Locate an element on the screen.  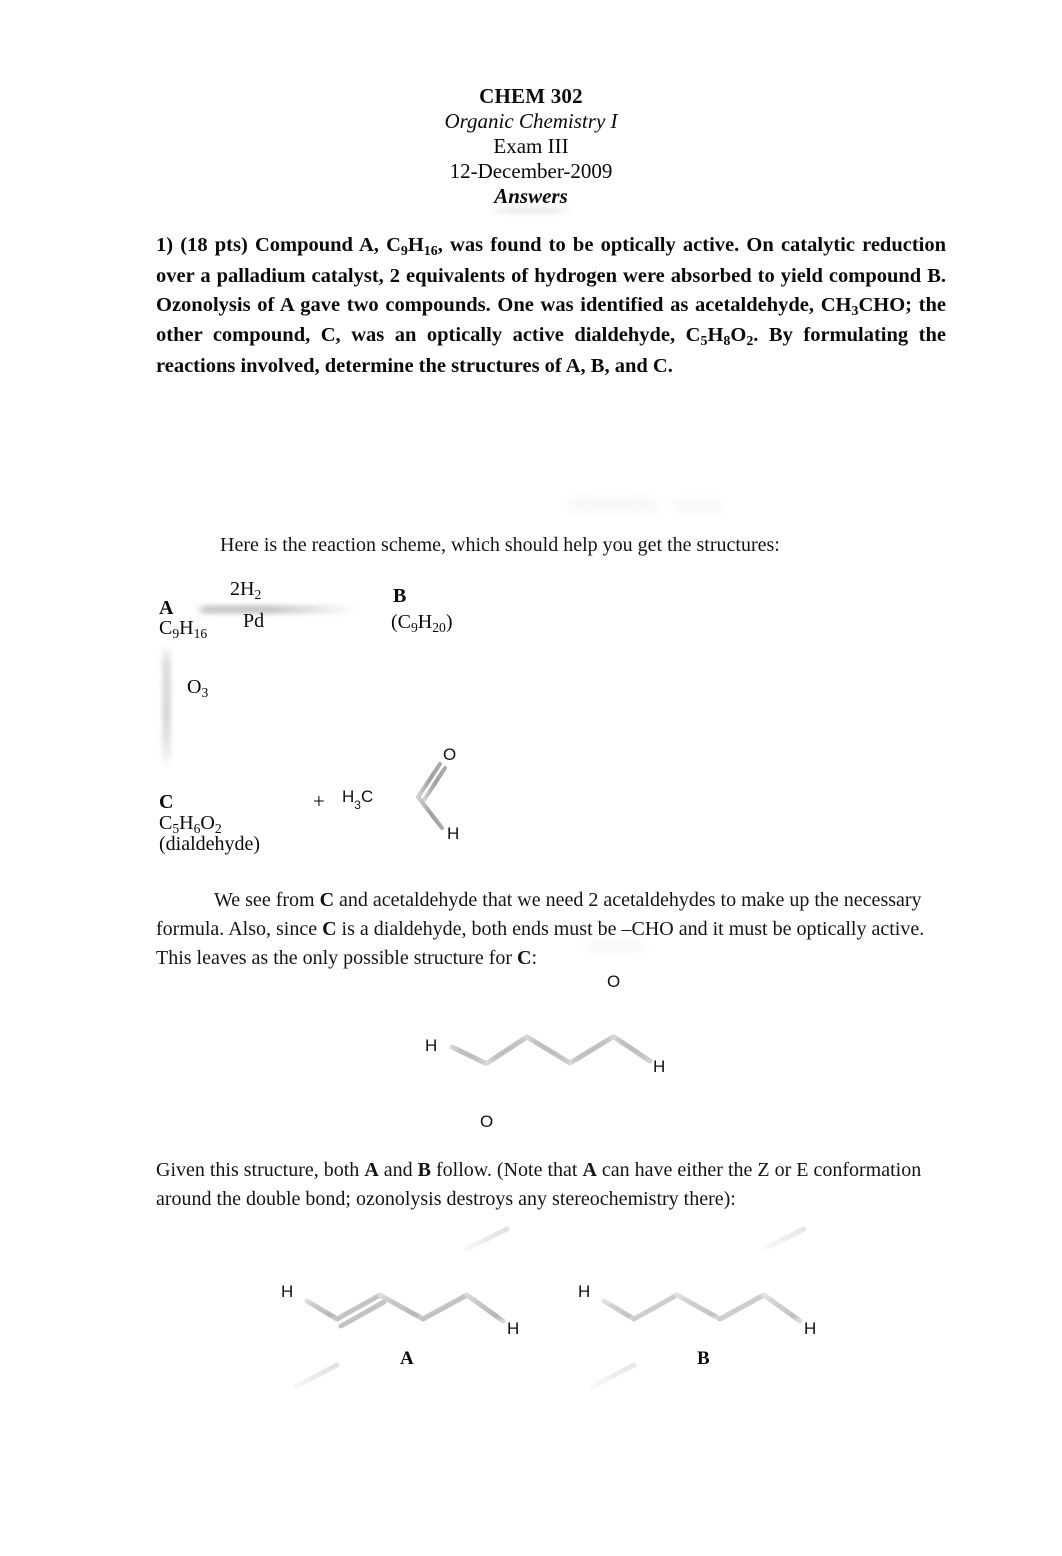
exam-date: 12-December-2009 is located at coordinates (531, 170).